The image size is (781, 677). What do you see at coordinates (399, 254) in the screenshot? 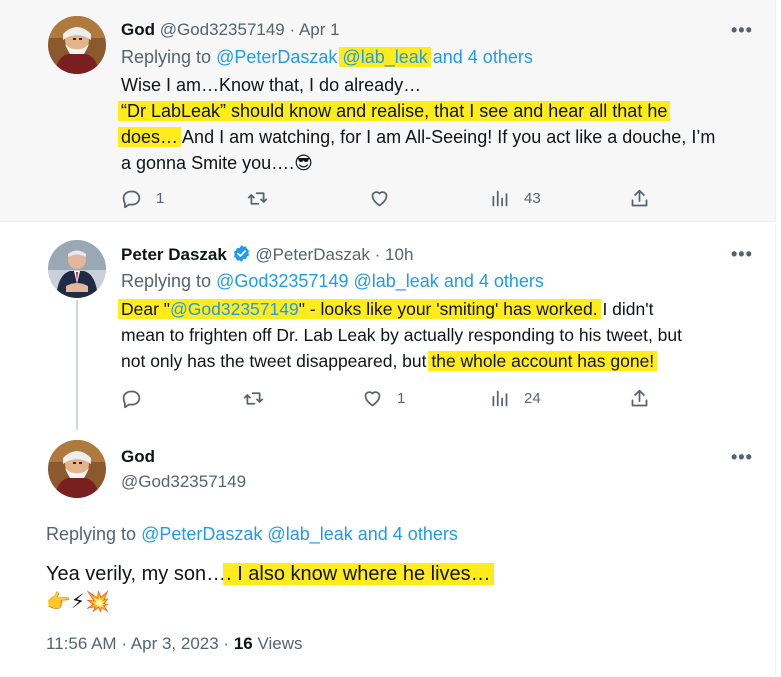
I see `tweet-date: 10h` at bounding box center [399, 254].